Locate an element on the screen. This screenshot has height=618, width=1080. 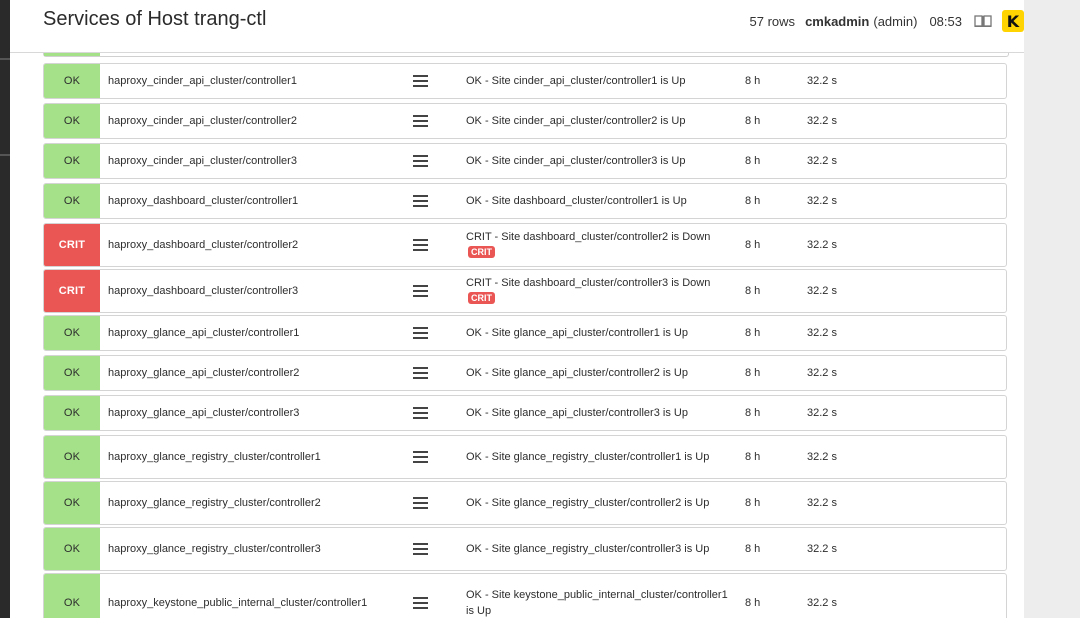
user-role: (admin) is located at coordinates (895, 21).